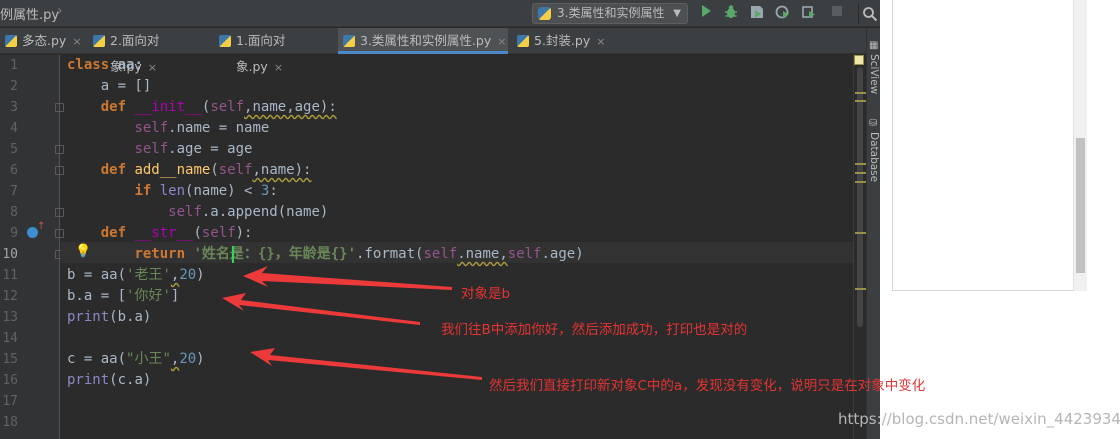  I want to click on annotation-note-1: 对象是b, so click(486, 294).